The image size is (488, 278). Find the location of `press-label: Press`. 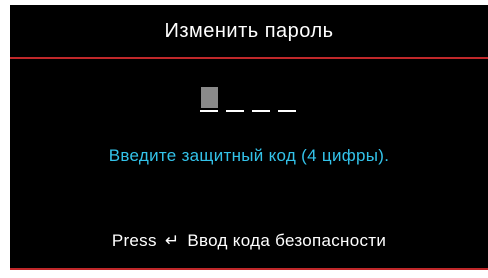

press-label: Press is located at coordinates (134, 240).